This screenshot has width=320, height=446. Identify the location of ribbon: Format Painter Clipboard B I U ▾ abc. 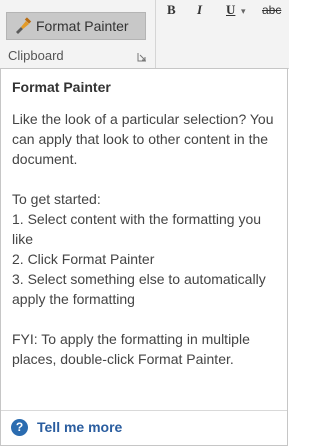
(144, 34).